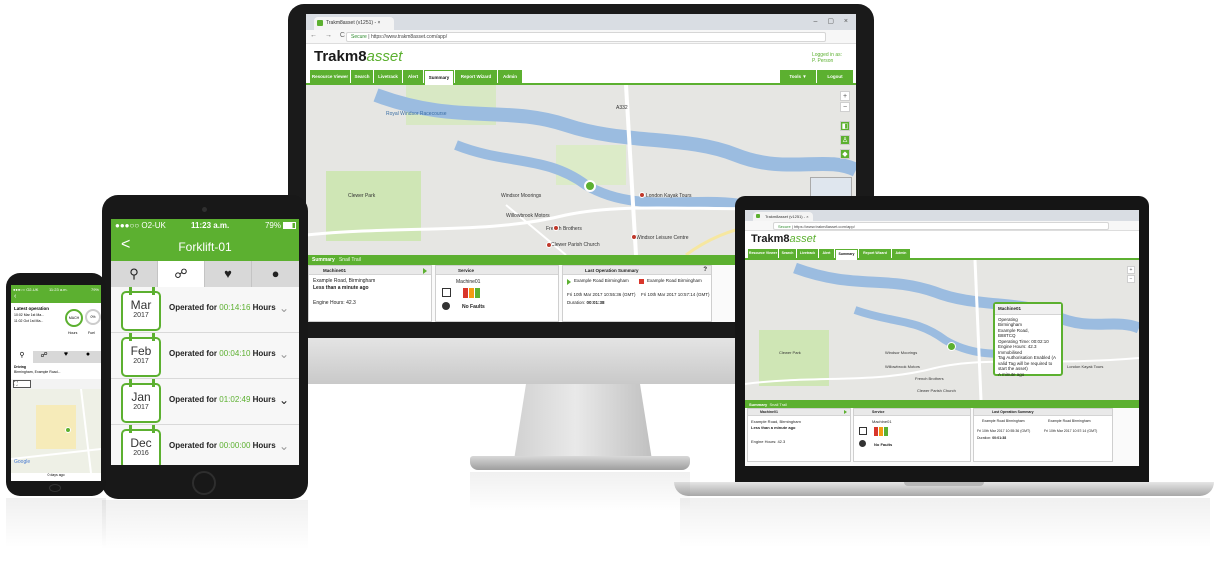 Image resolution: width=1216 pixels, height=561 pixels. Describe the element at coordinates (586, 302) in the screenshot. I see `duration-row: Duration: 00:01:38` at that location.